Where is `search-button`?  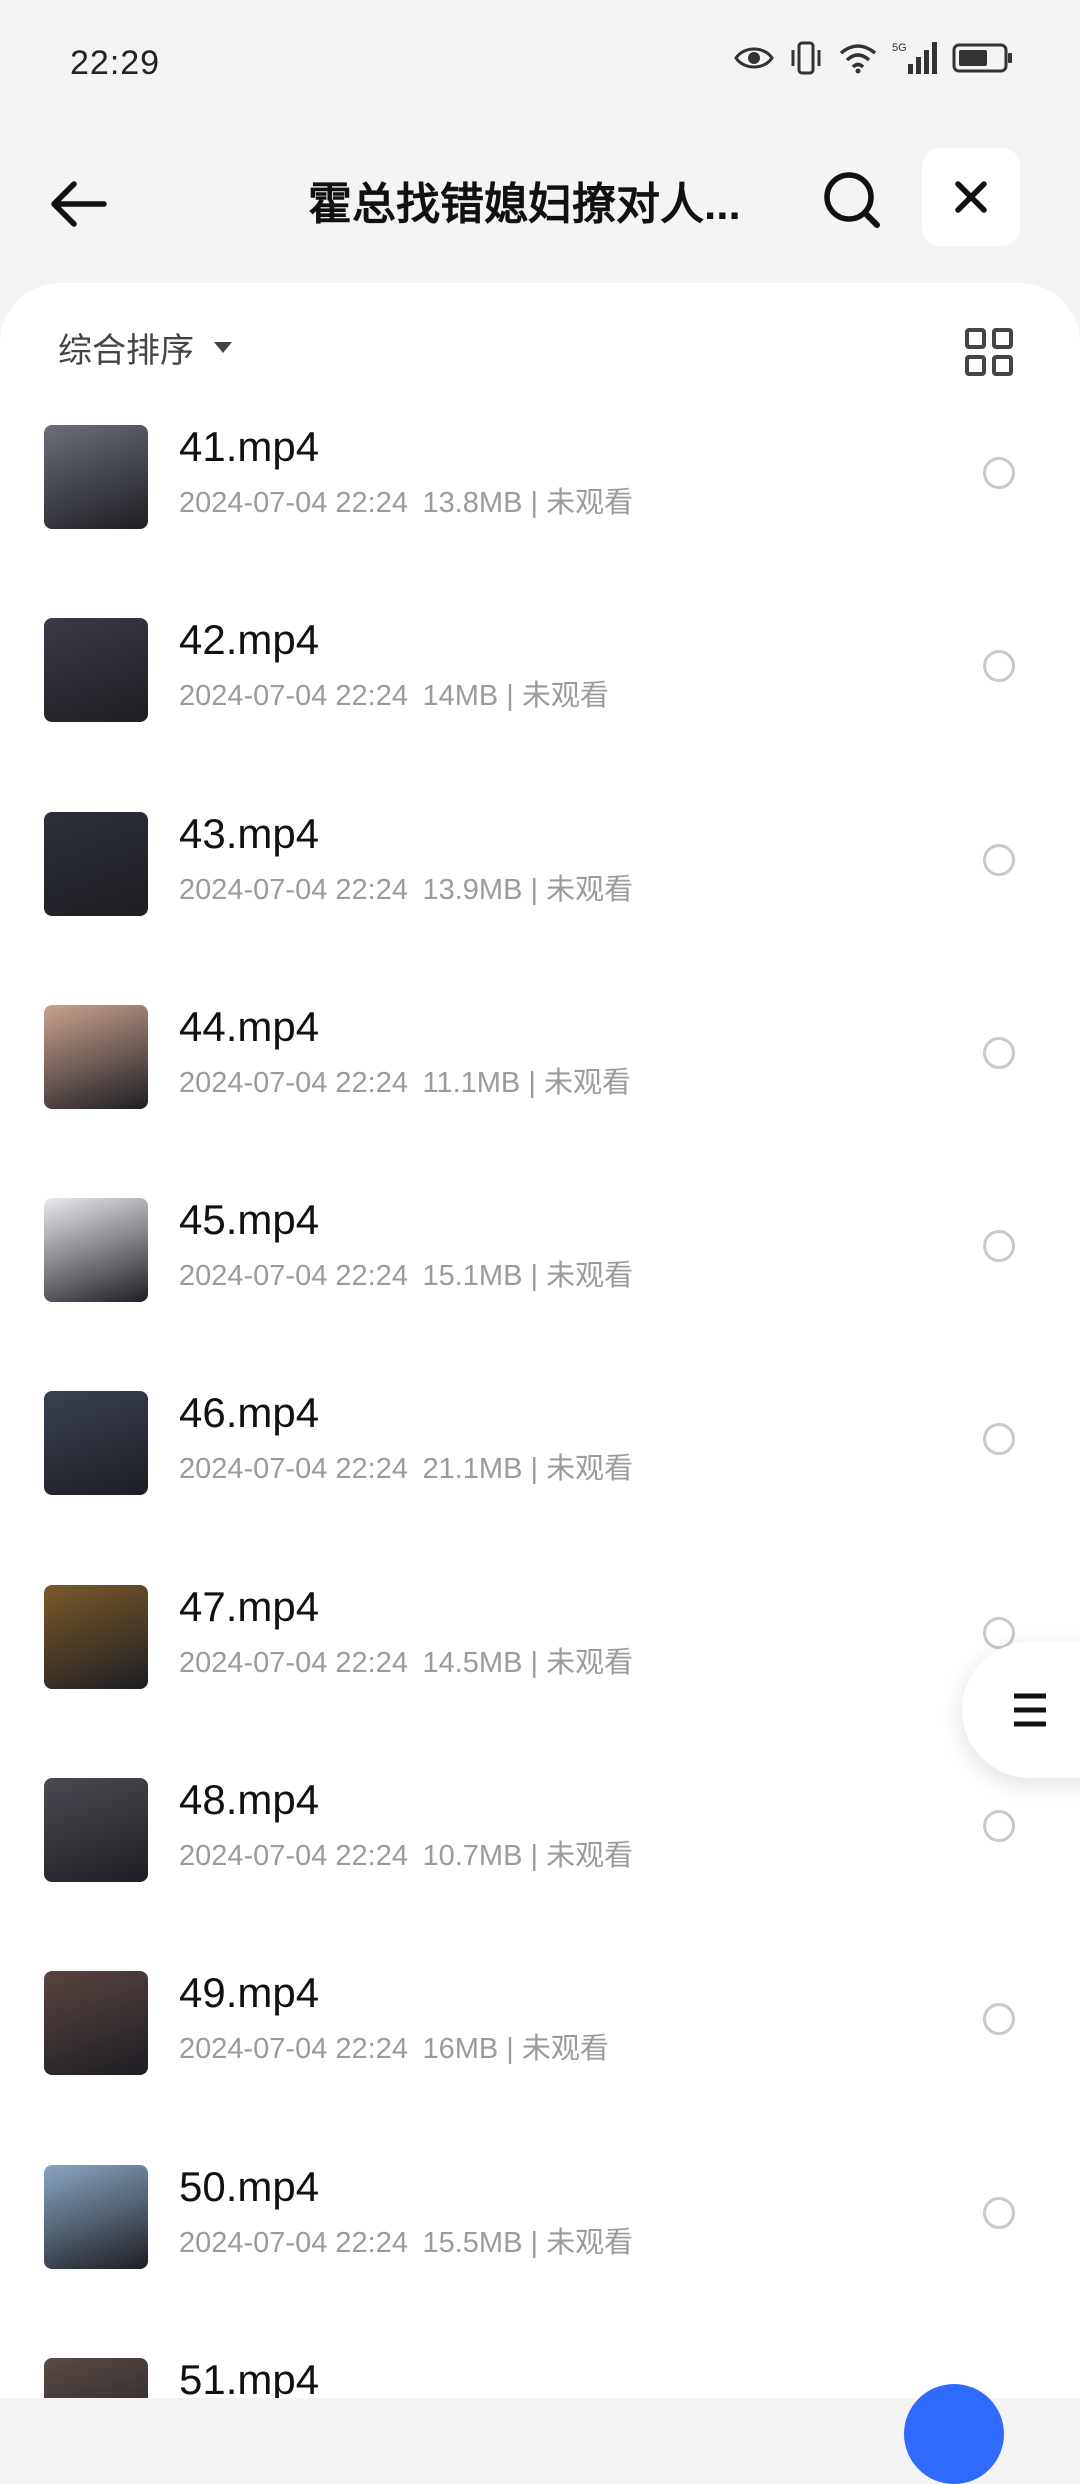
search-button is located at coordinates (852, 200).